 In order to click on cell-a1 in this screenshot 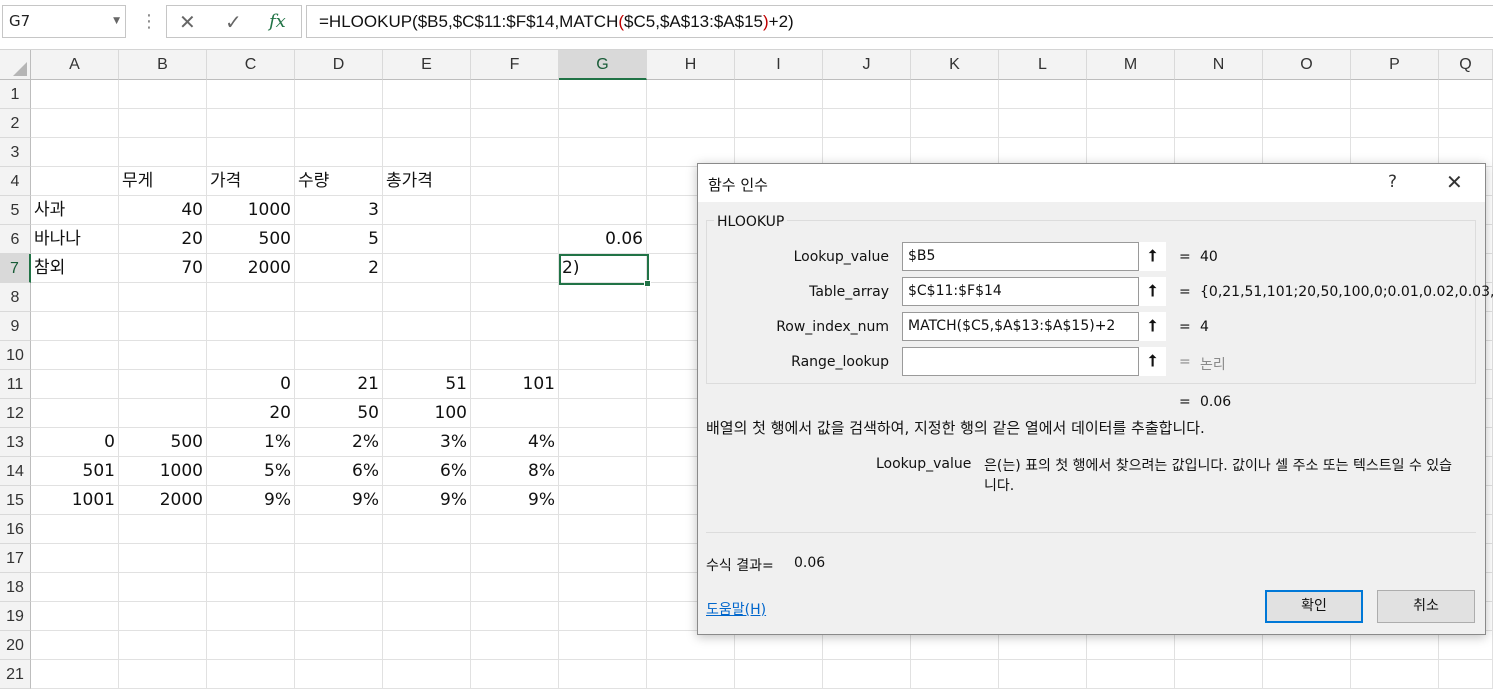, I will do `click(75, 94)`.